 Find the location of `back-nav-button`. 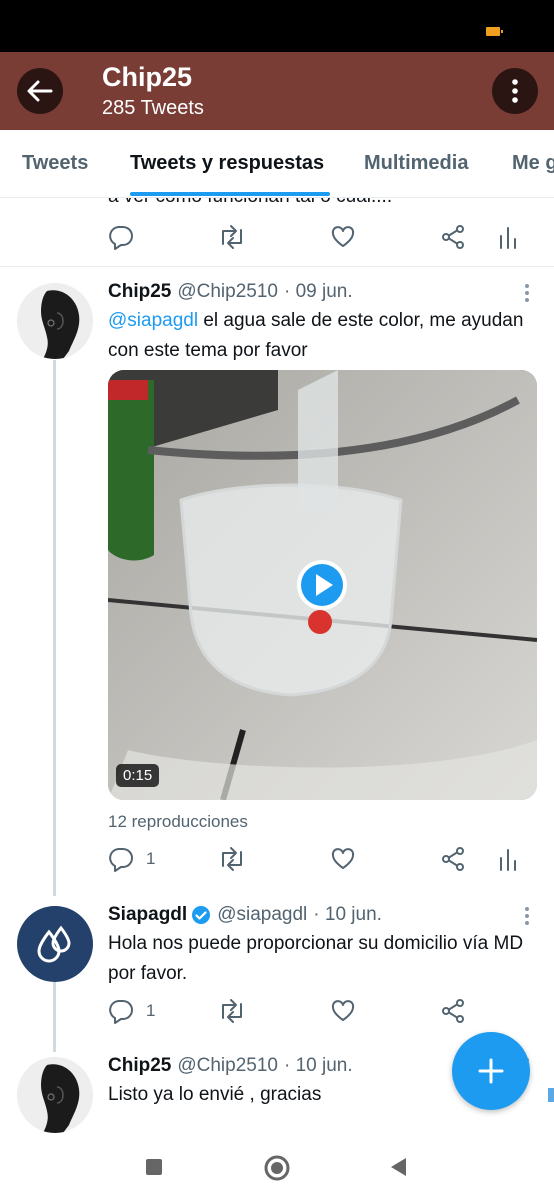

back-nav-button is located at coordinates (398, 1169).